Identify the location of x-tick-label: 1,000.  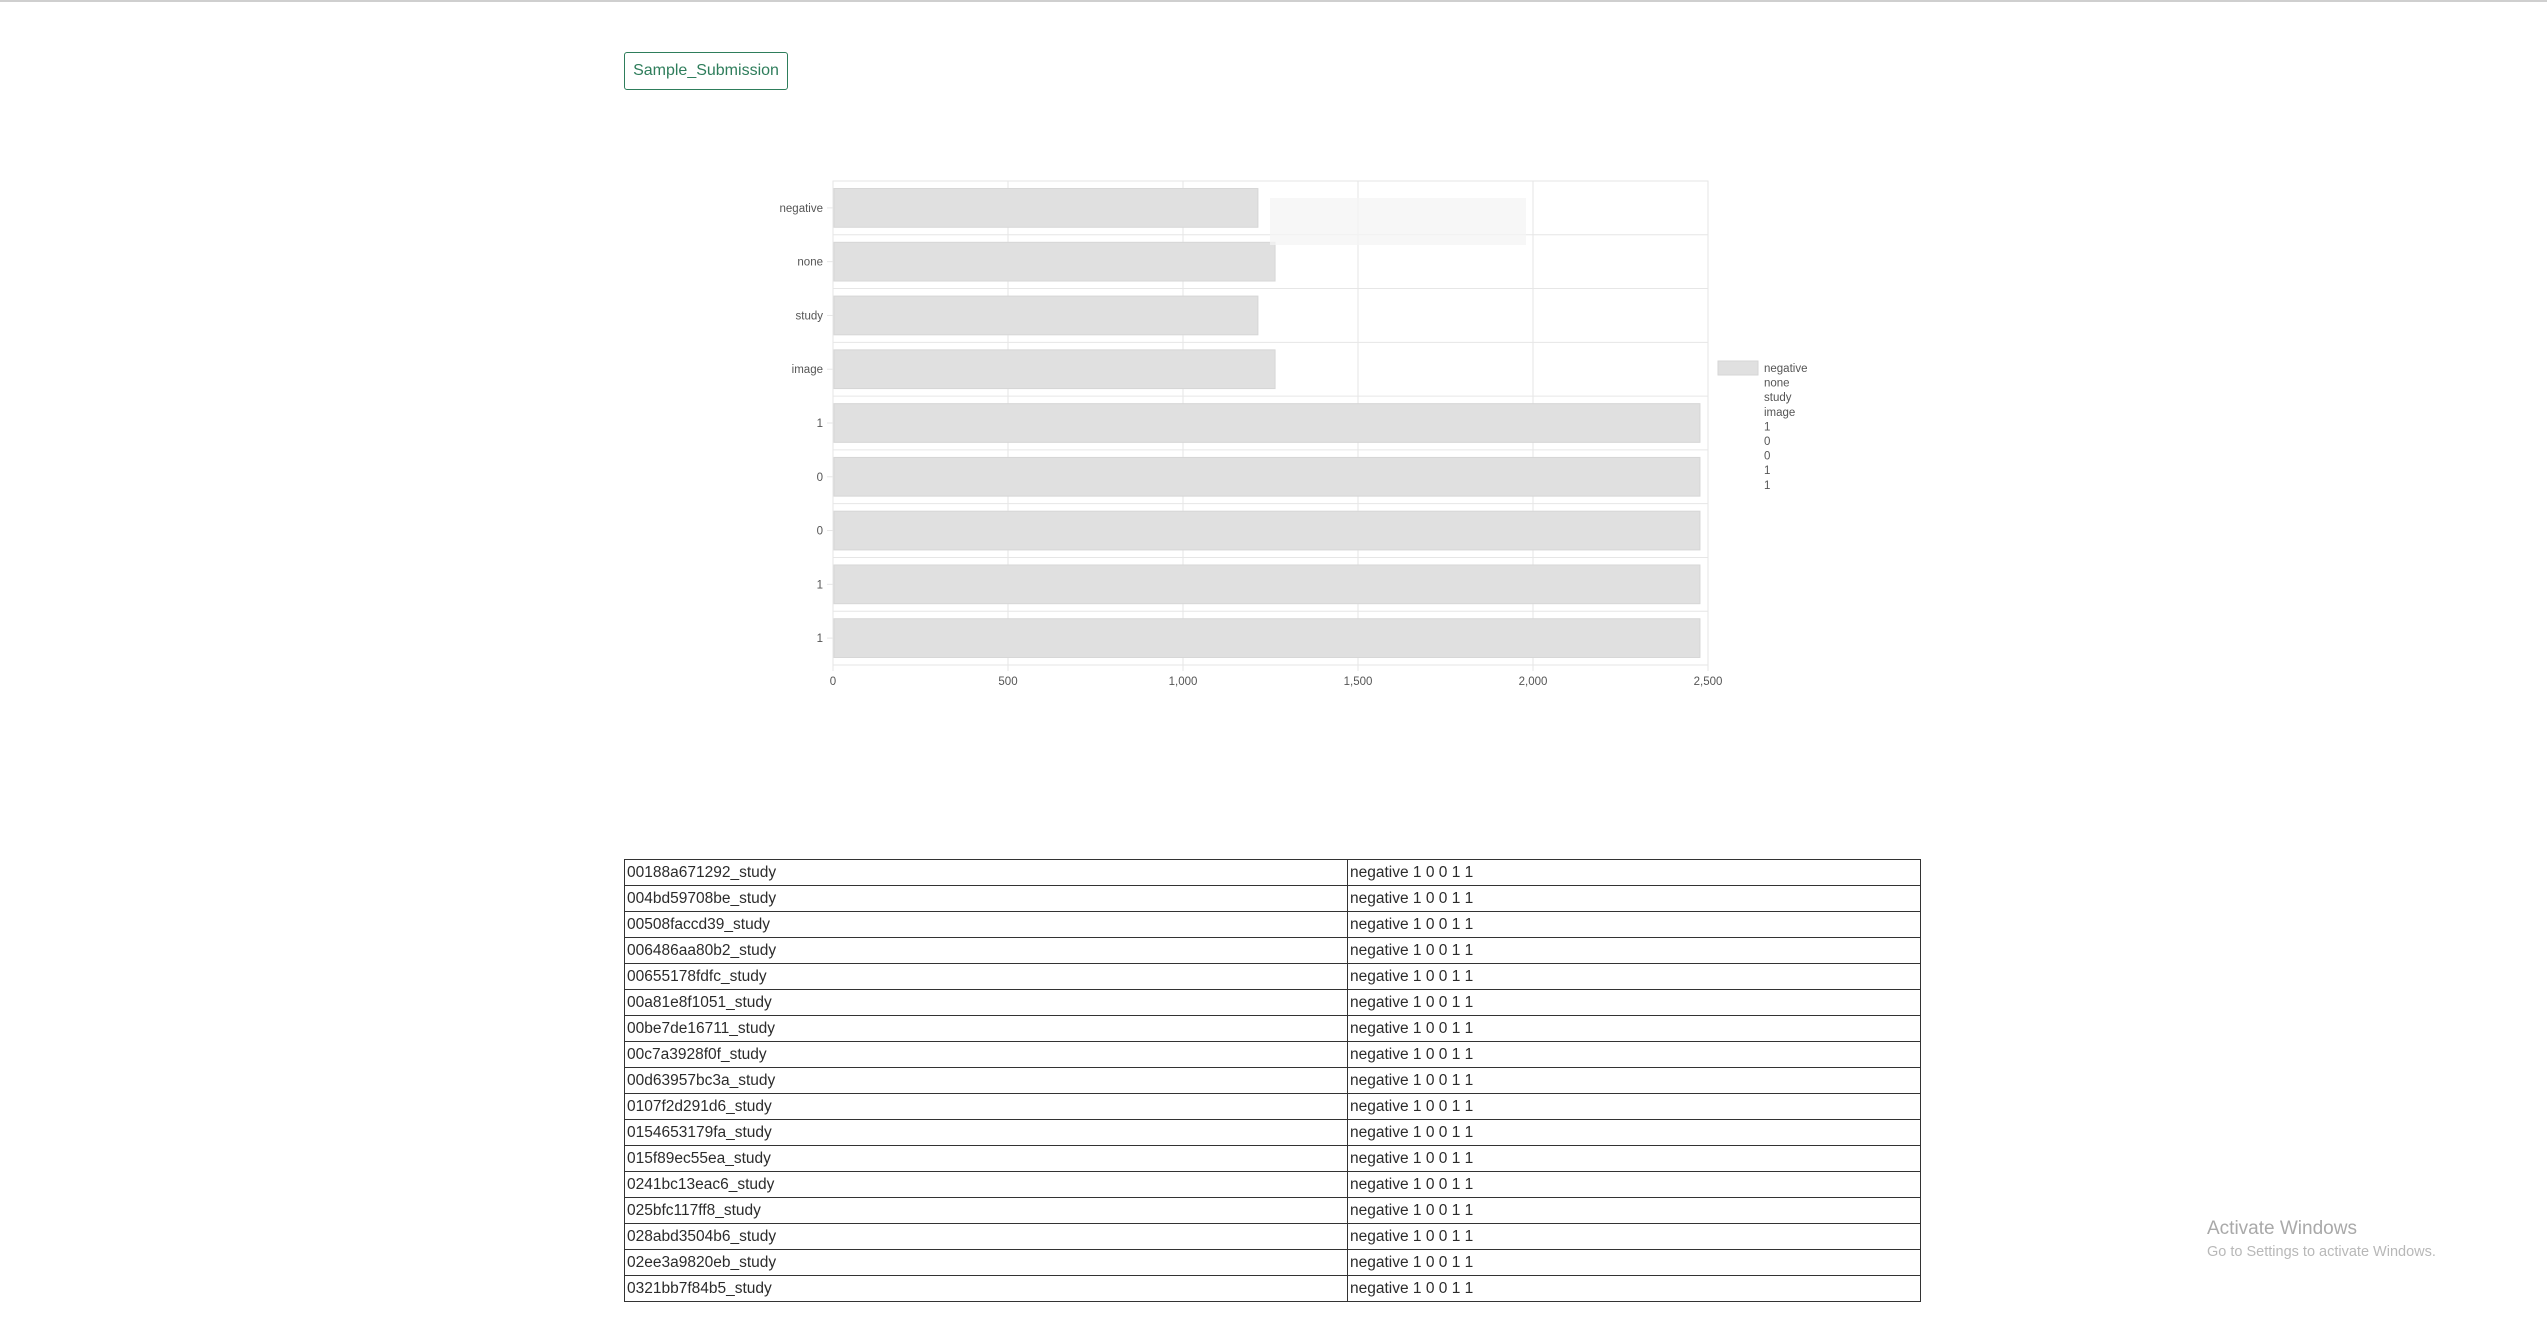
(1183, 682).